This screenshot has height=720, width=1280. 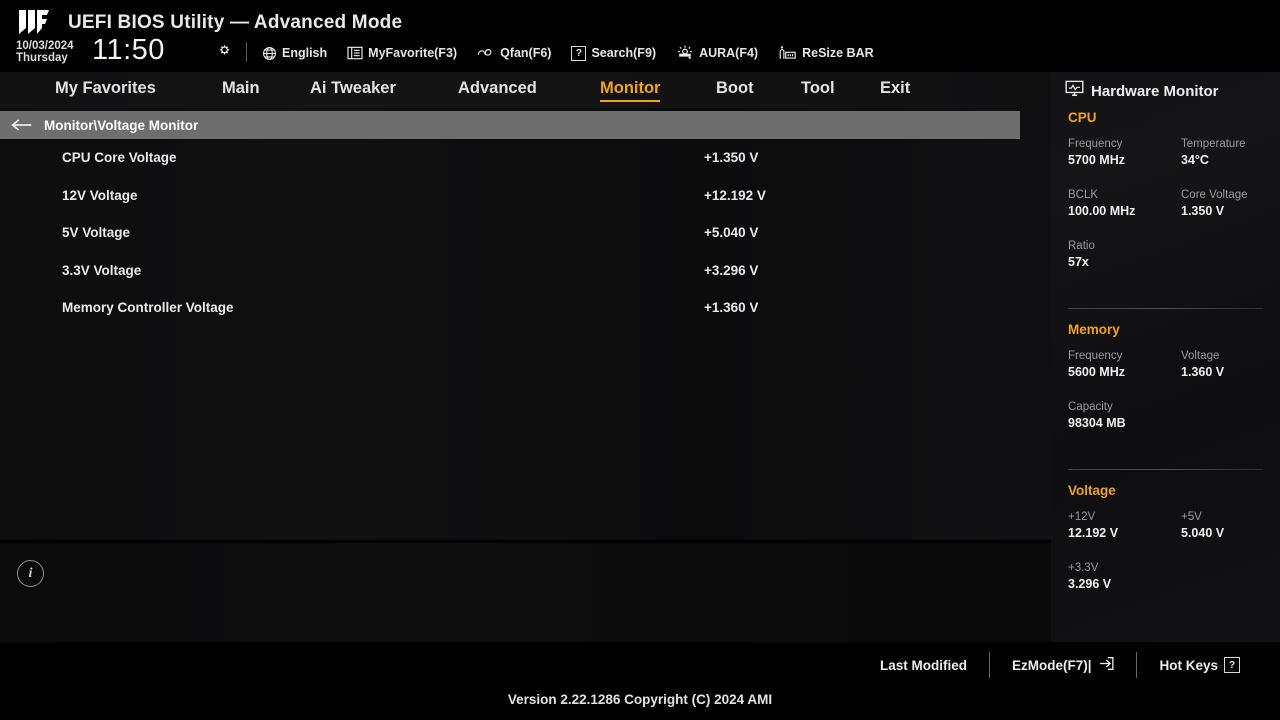 I want to click on language-button: English, so click(x=294, y=53).